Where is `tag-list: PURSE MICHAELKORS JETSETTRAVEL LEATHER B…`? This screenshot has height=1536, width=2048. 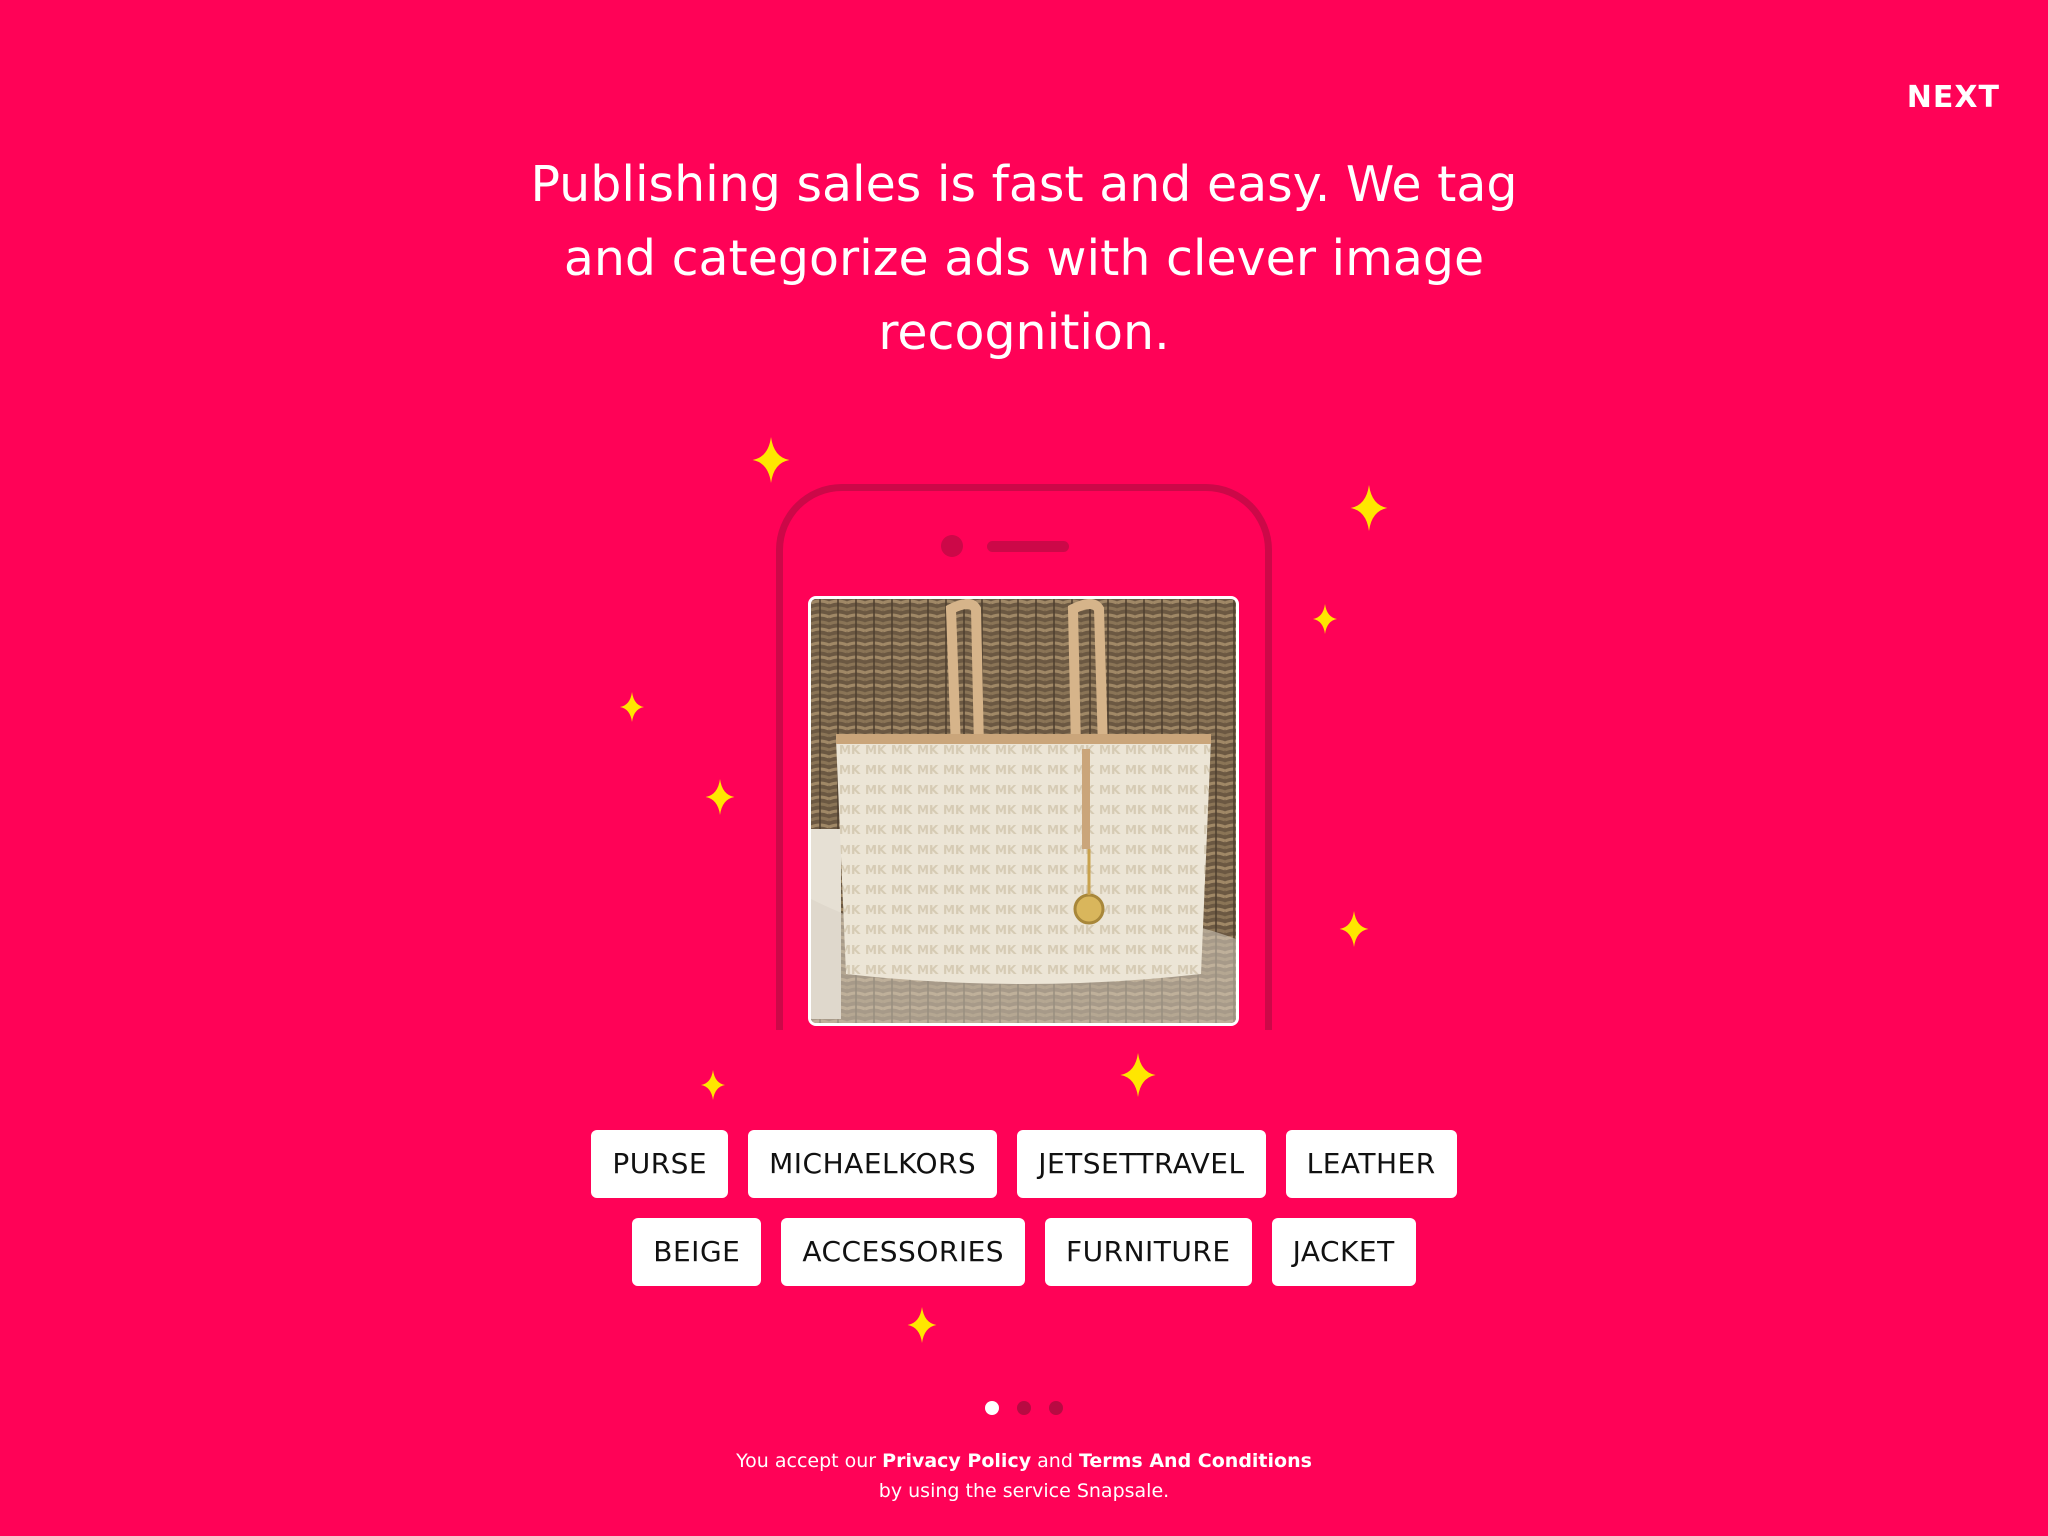 tag-list: PURSE MICHAELKORS JETSETTRAVEL LEATHER B… is located at coordinates (1024, 1218).